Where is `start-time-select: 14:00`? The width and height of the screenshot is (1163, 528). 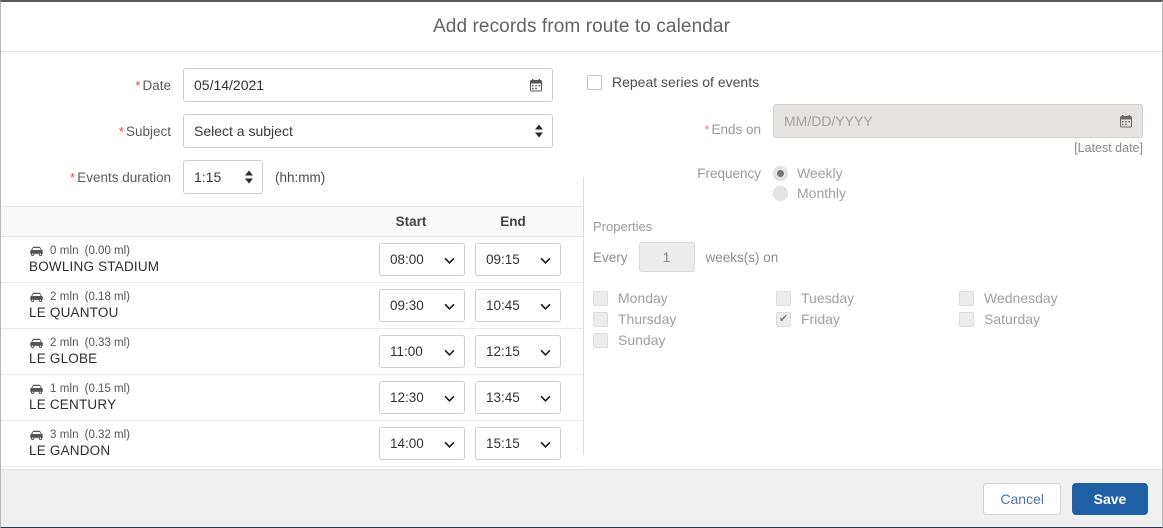
start-time-select: 14:00 is located at coordinates (422, 443).